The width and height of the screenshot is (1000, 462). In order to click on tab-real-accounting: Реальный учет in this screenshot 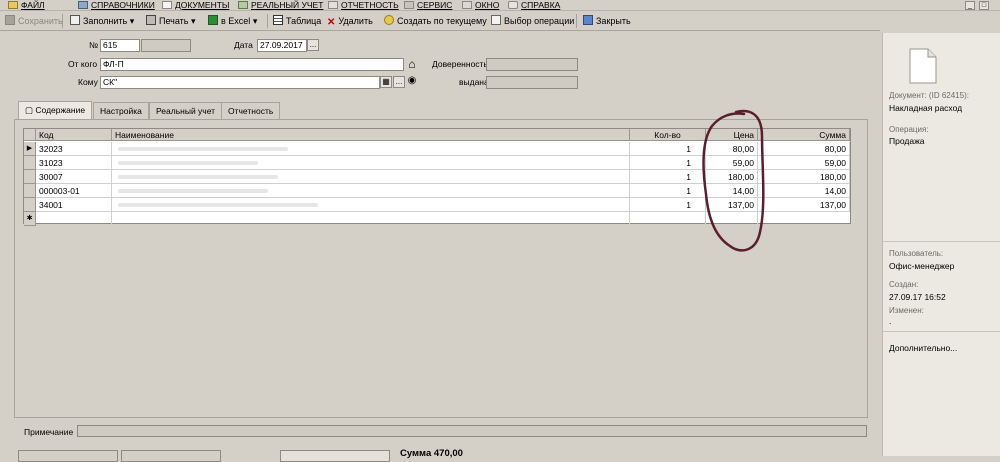, I will do `click(186, 110)`.